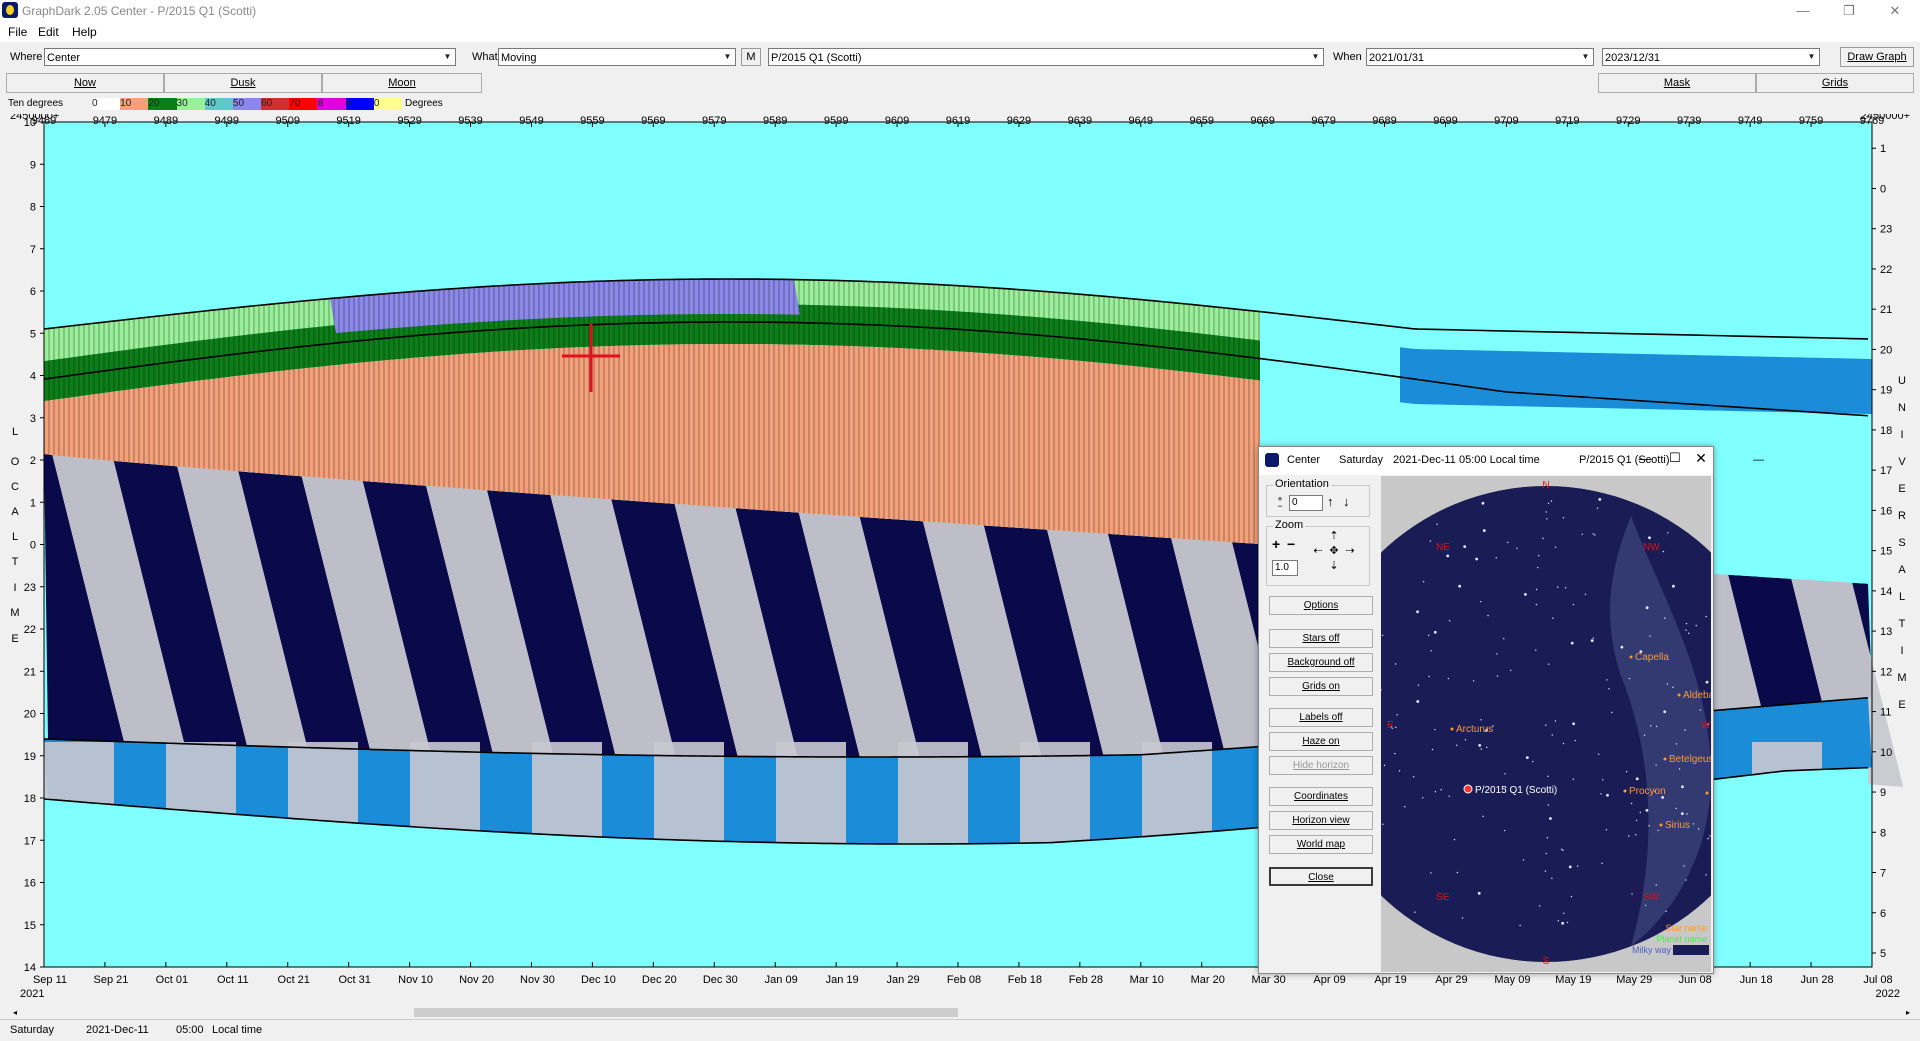 The height and width of the screenshot is (1041, 1920). What do you see at coordinates (1280, 503) in the screenshot?
I see `orientation-spin-icon: + −` at bounding box center [1280, 503].